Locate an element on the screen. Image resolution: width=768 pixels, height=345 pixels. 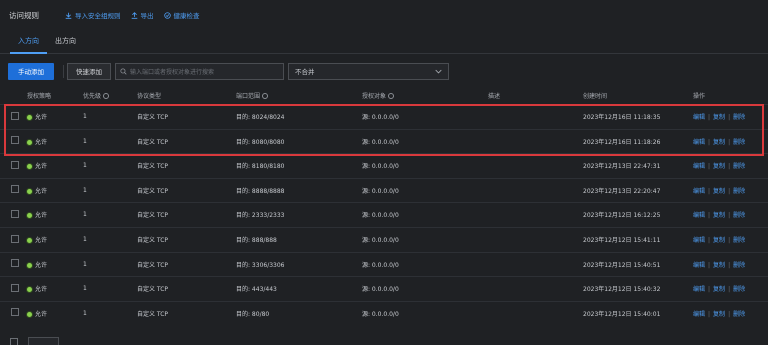
batch-action-button is located at coordinates (43, 341).